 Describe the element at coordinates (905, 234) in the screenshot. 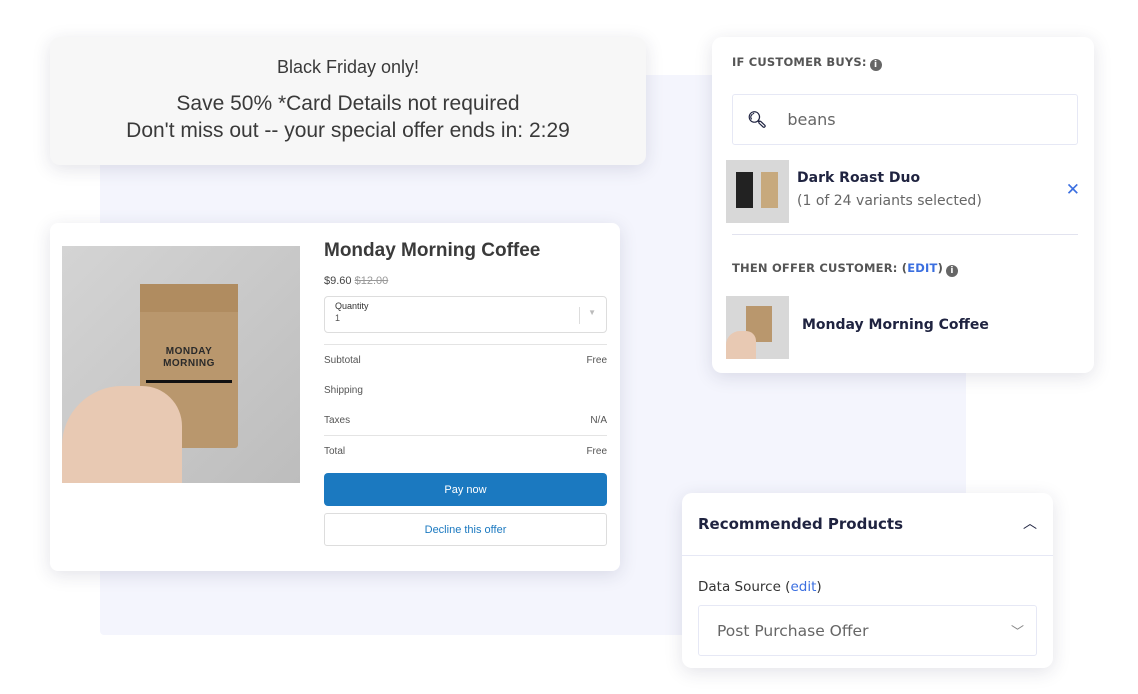

I see `divider` at that location.